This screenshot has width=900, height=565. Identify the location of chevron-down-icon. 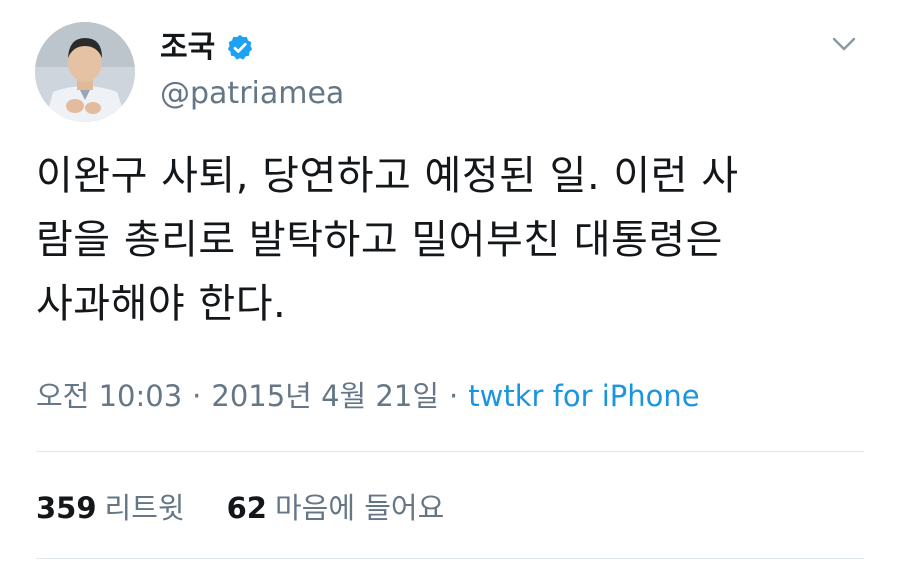
(844, 44).